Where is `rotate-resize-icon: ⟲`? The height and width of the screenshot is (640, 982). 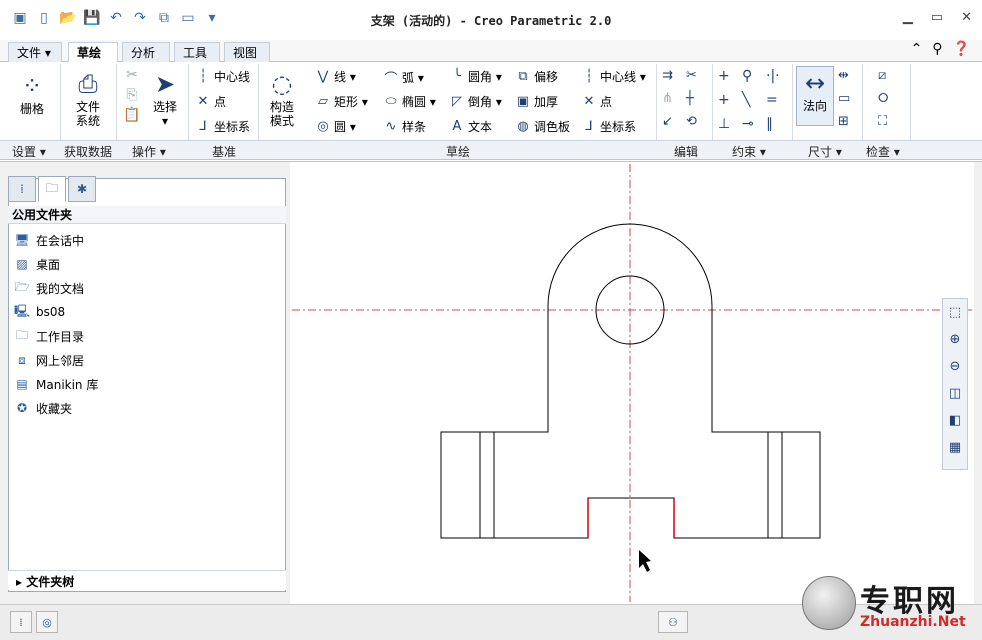 rotate-resize-icon: ⟲ is located at coordinates (698, 121).